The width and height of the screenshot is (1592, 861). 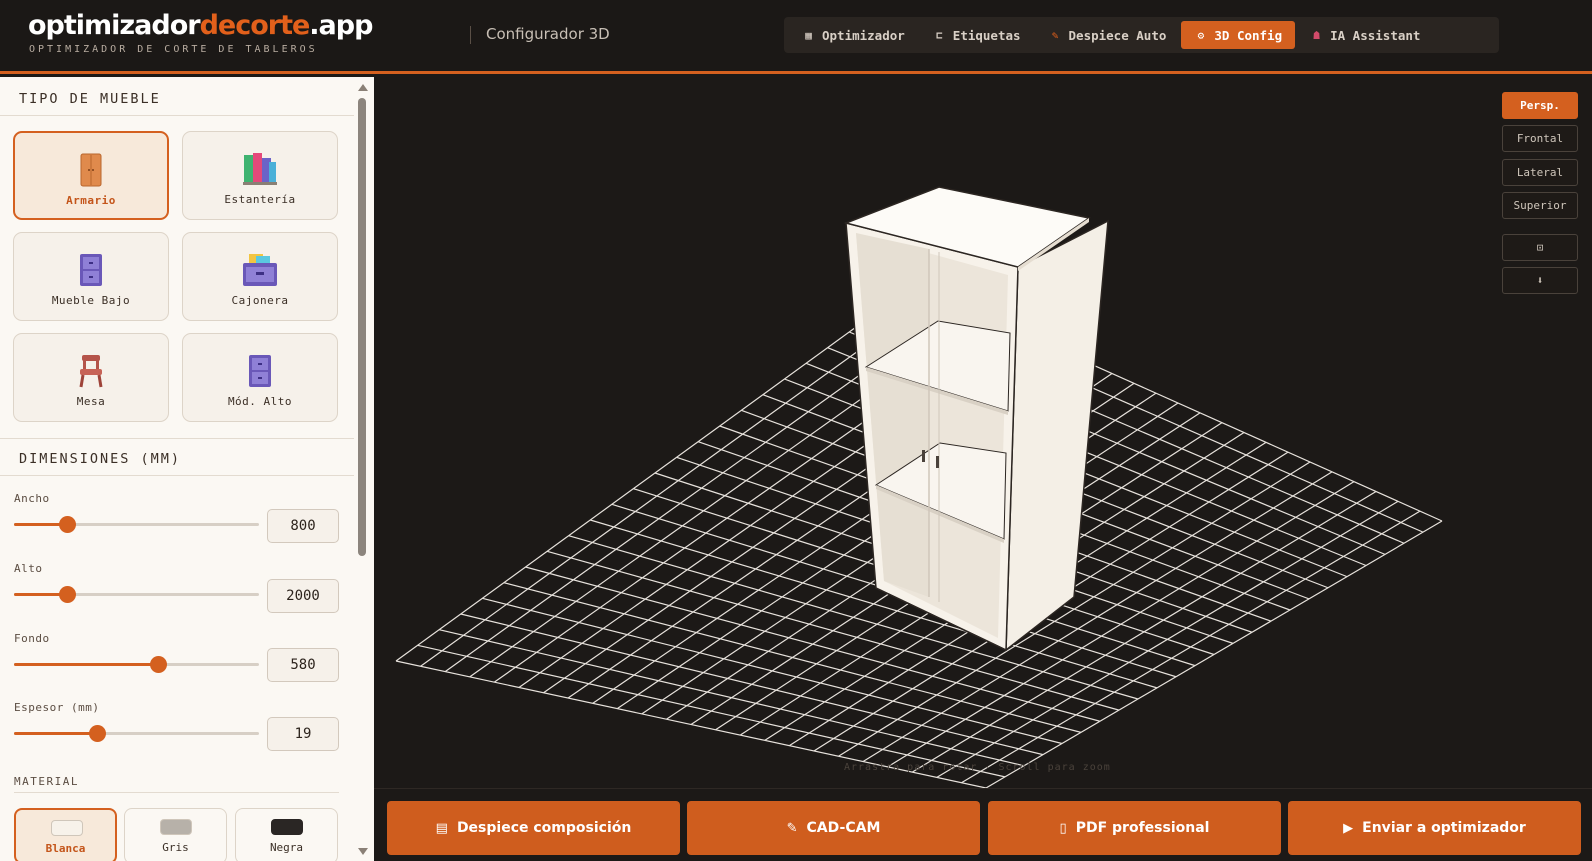 I want to click on tall-module-icon, so click(x=260, y=371).